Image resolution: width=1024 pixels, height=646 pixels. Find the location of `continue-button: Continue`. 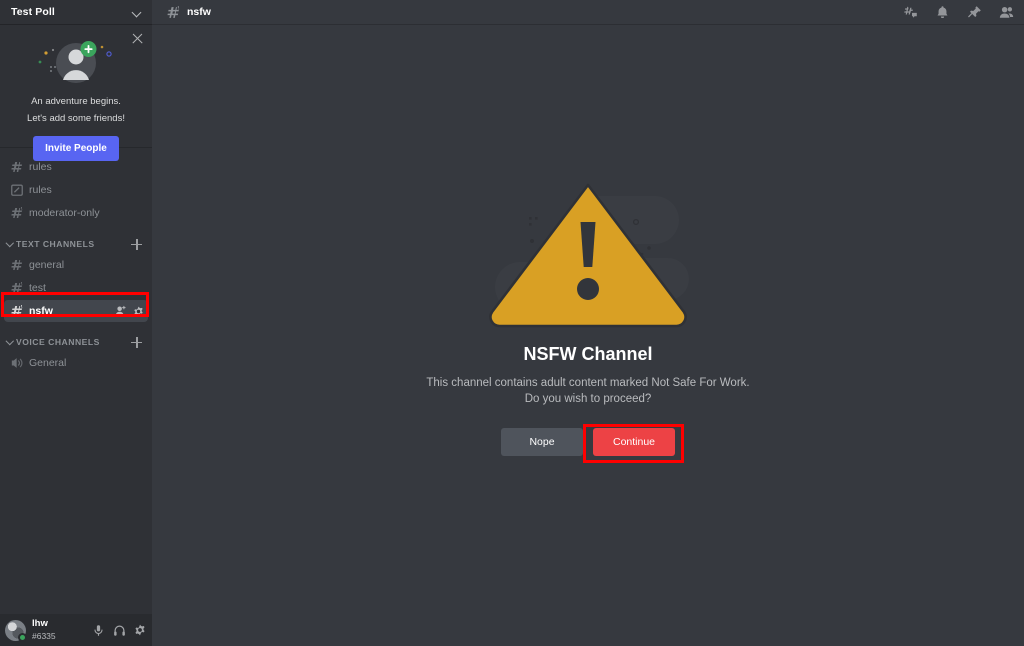

continue-button: Continue is located at coordinates (634, 441).